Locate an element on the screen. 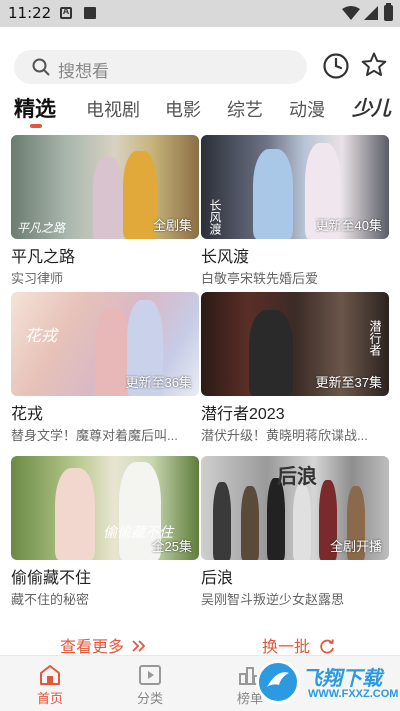  watermark-title: 飞翔下载 is located at coordinates (342, 679).